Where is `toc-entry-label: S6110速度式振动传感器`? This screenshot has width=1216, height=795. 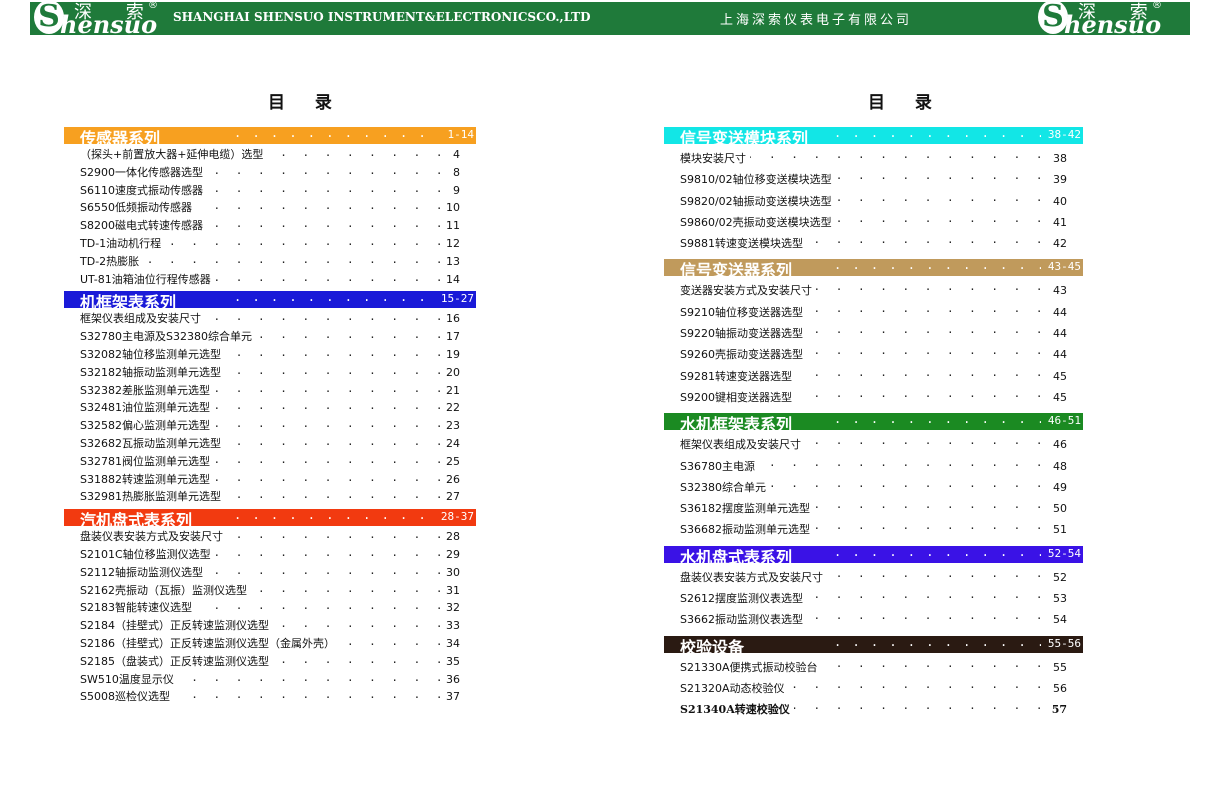
toc-entry-label: S6110速度式振动传感器 is located at coordinates (143, 190).